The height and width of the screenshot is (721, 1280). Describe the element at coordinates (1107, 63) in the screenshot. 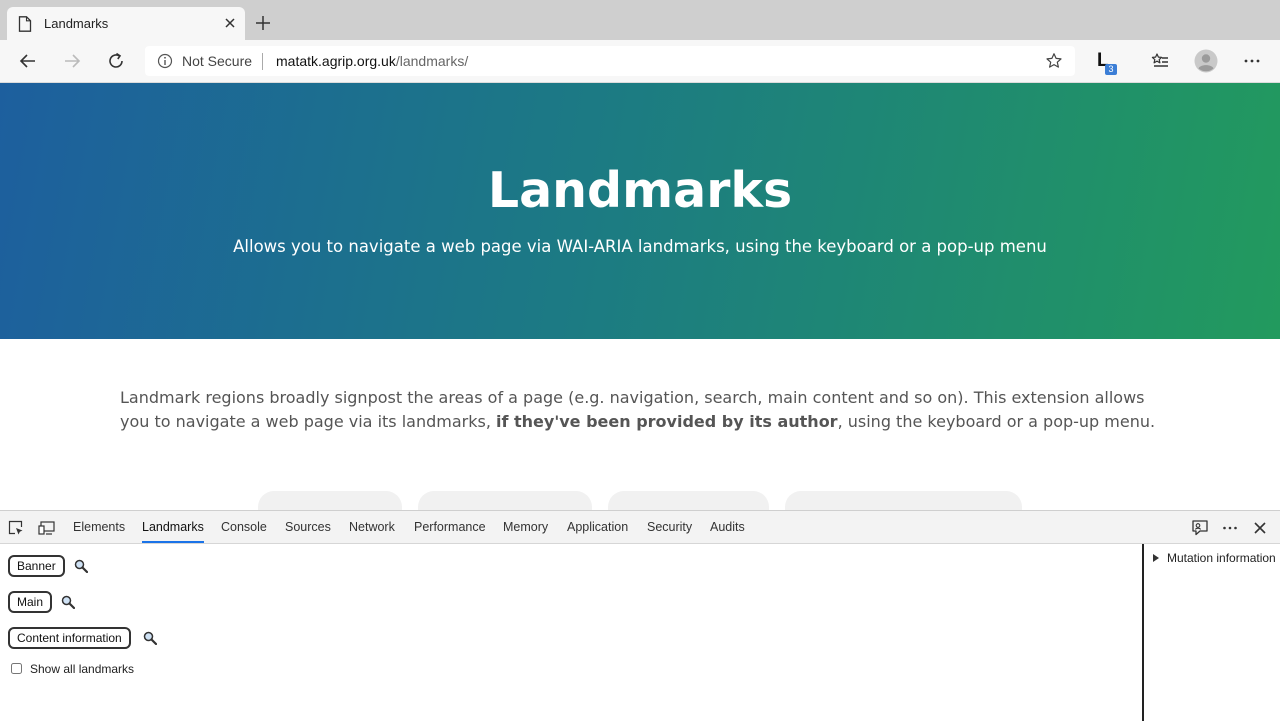

I see `landmarks-extension-button: L 3` at that location.